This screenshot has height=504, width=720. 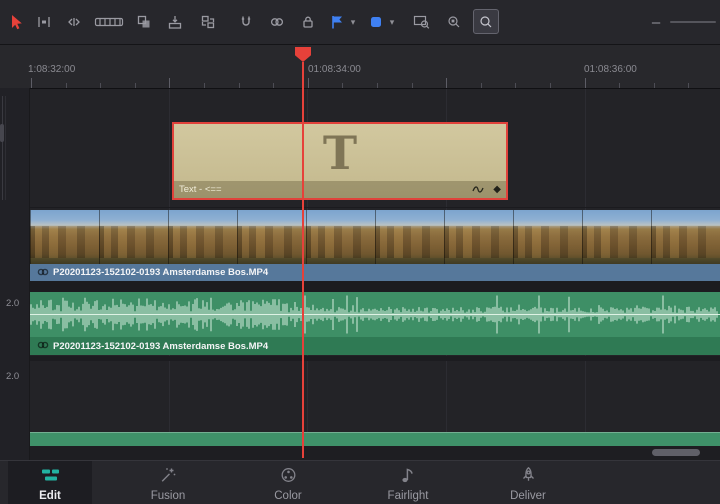 What do you see at coordinates (676, 452) in the screenshot?
I see `scrollbar-thumb` at bounding box center [676, 452].